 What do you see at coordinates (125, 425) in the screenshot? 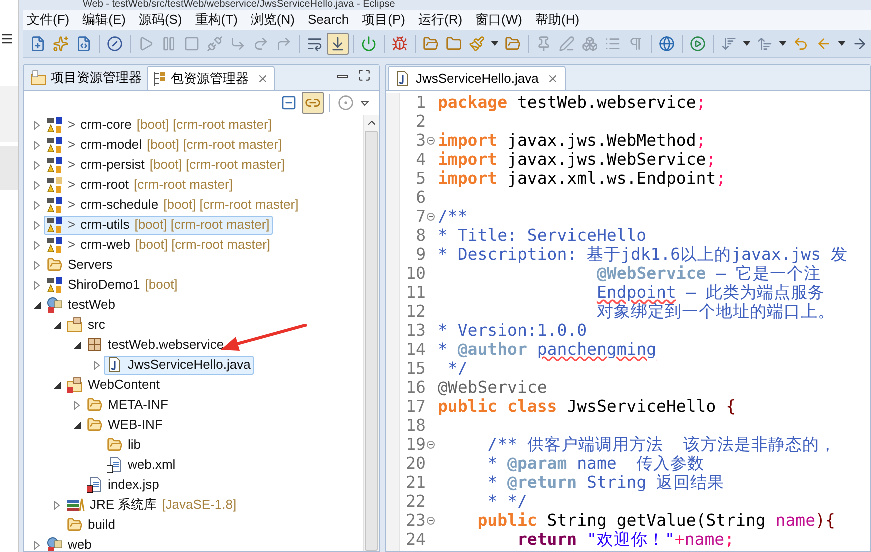
I see `tree-item: WEB-INF` at bounding box center [125, 425].